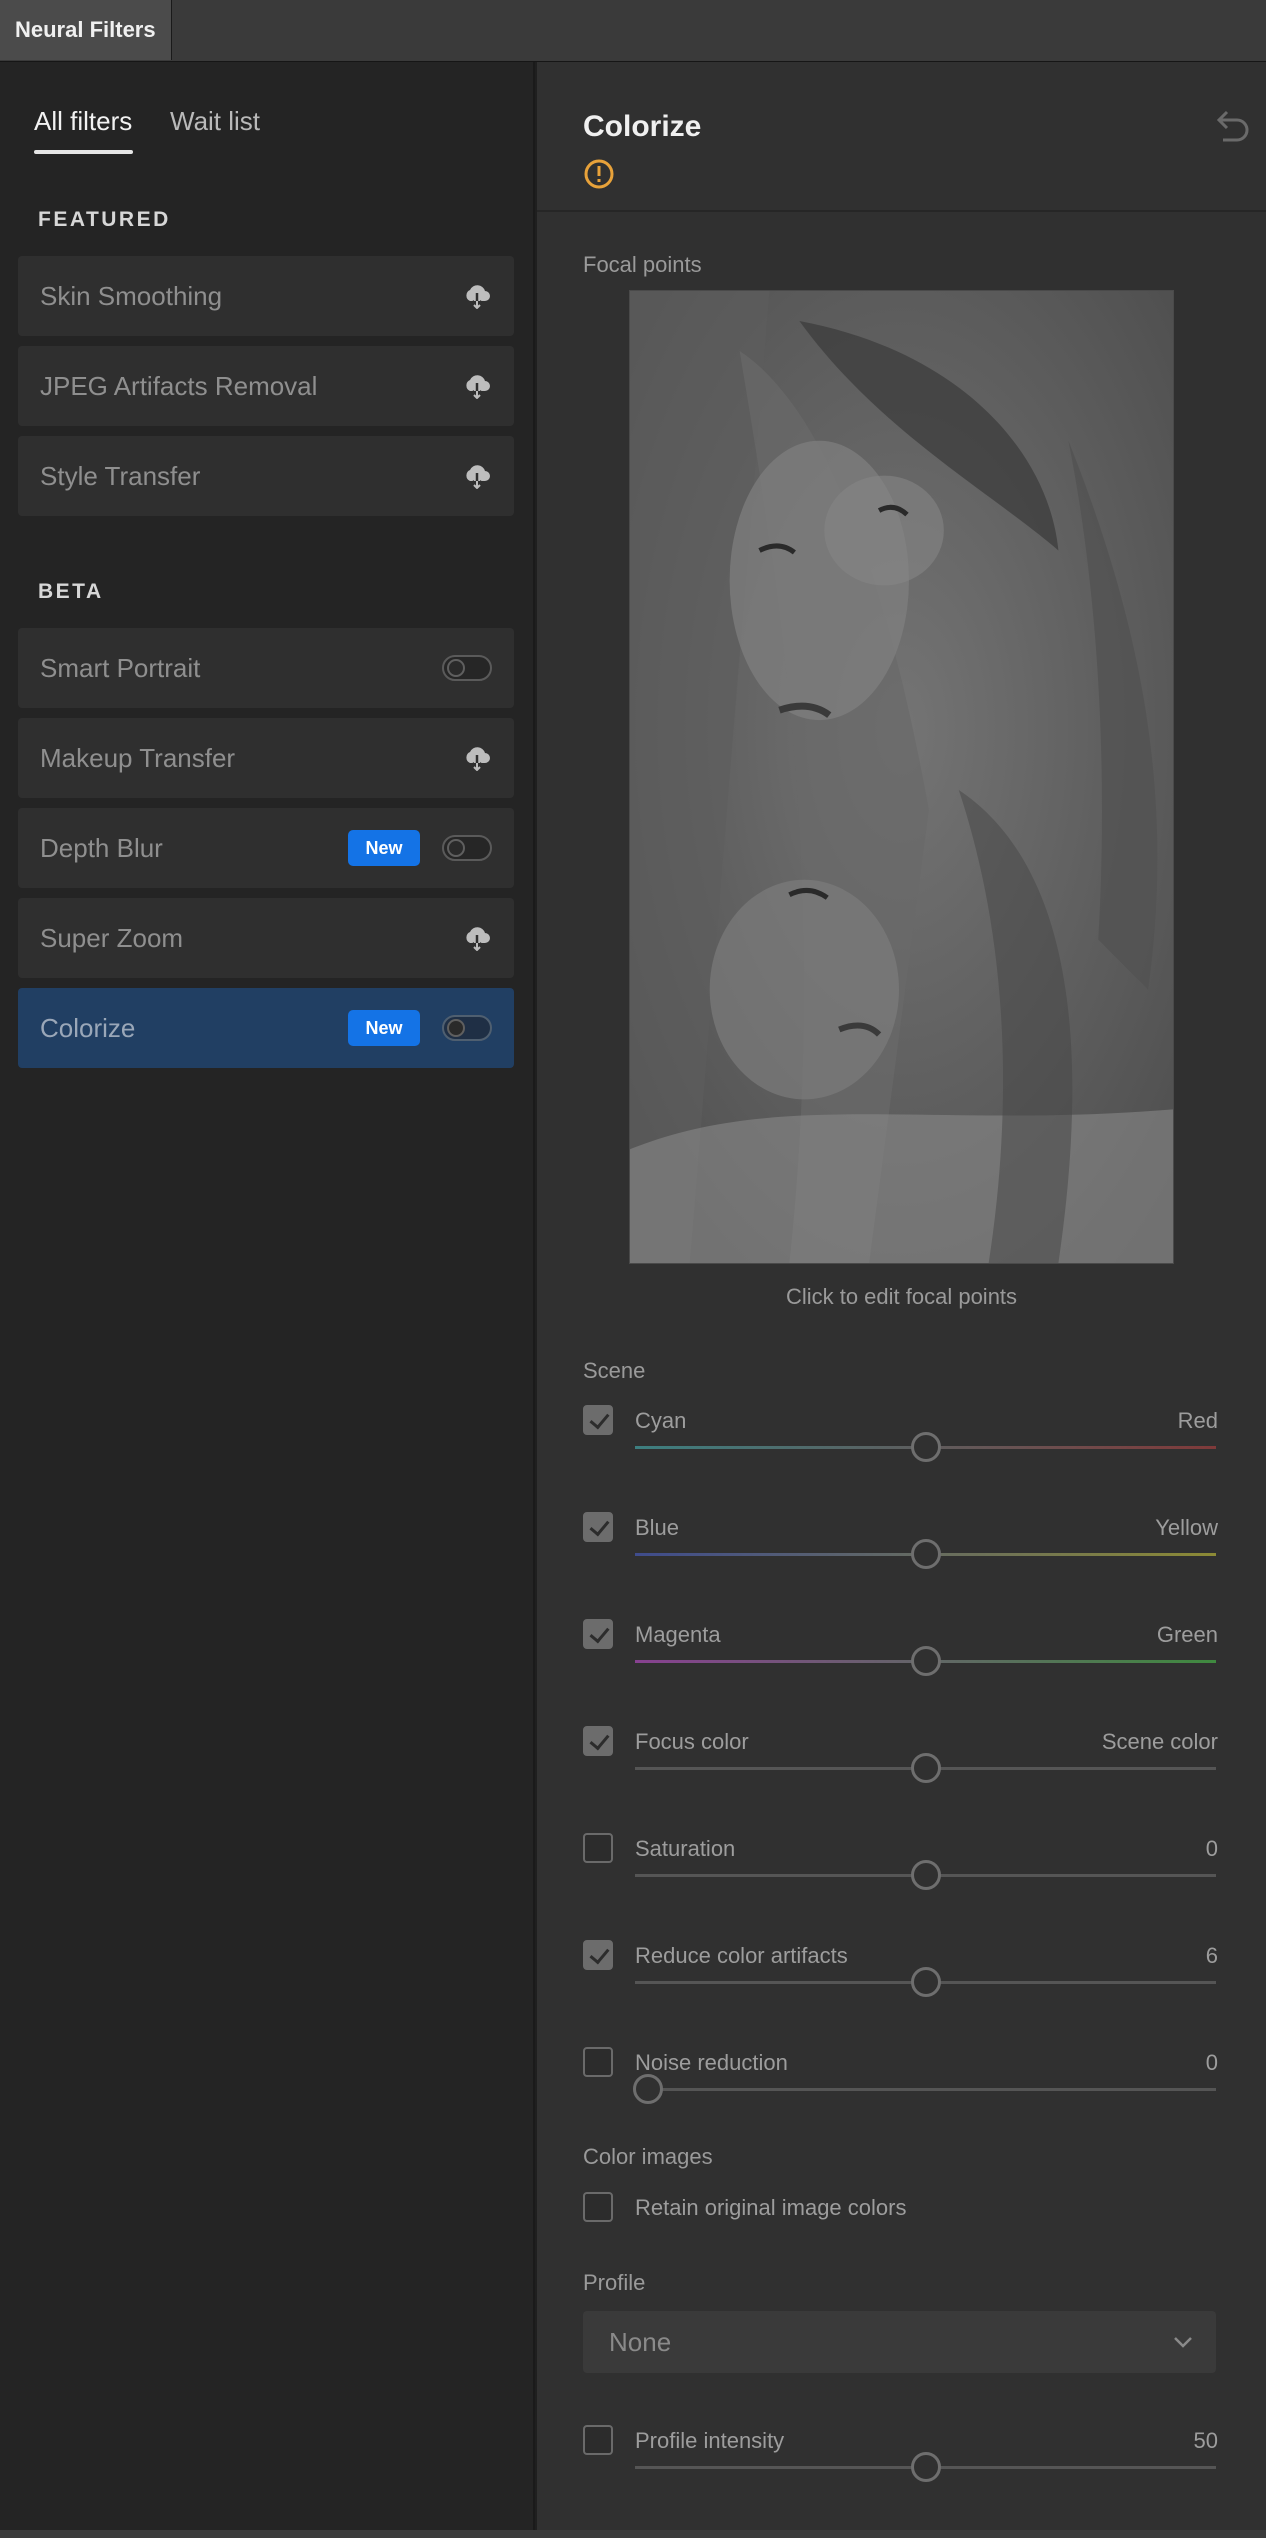 Image resolution: width=1266 pixels, height=2538 pixels. Describe the element at coordinates (925, 2467) in the screenshot. I see `profile-intensity-thumb` at that location.